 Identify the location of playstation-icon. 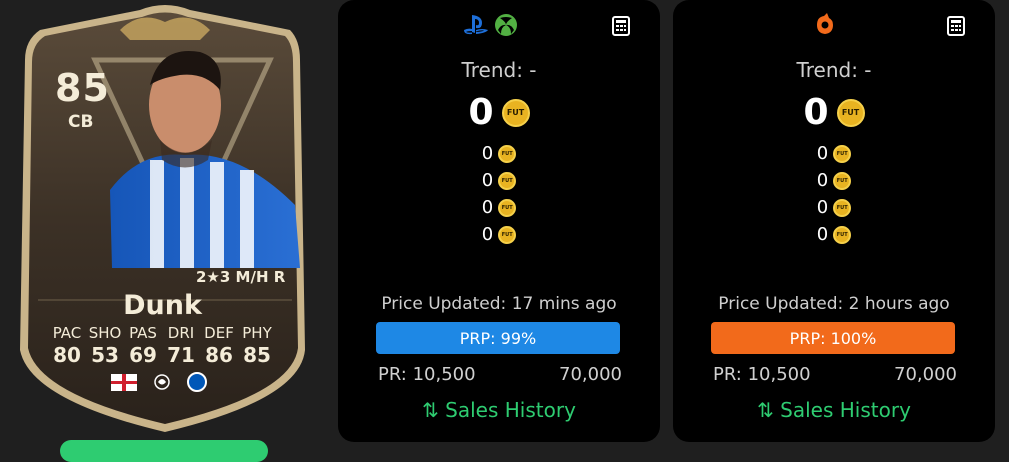
(476, 25).